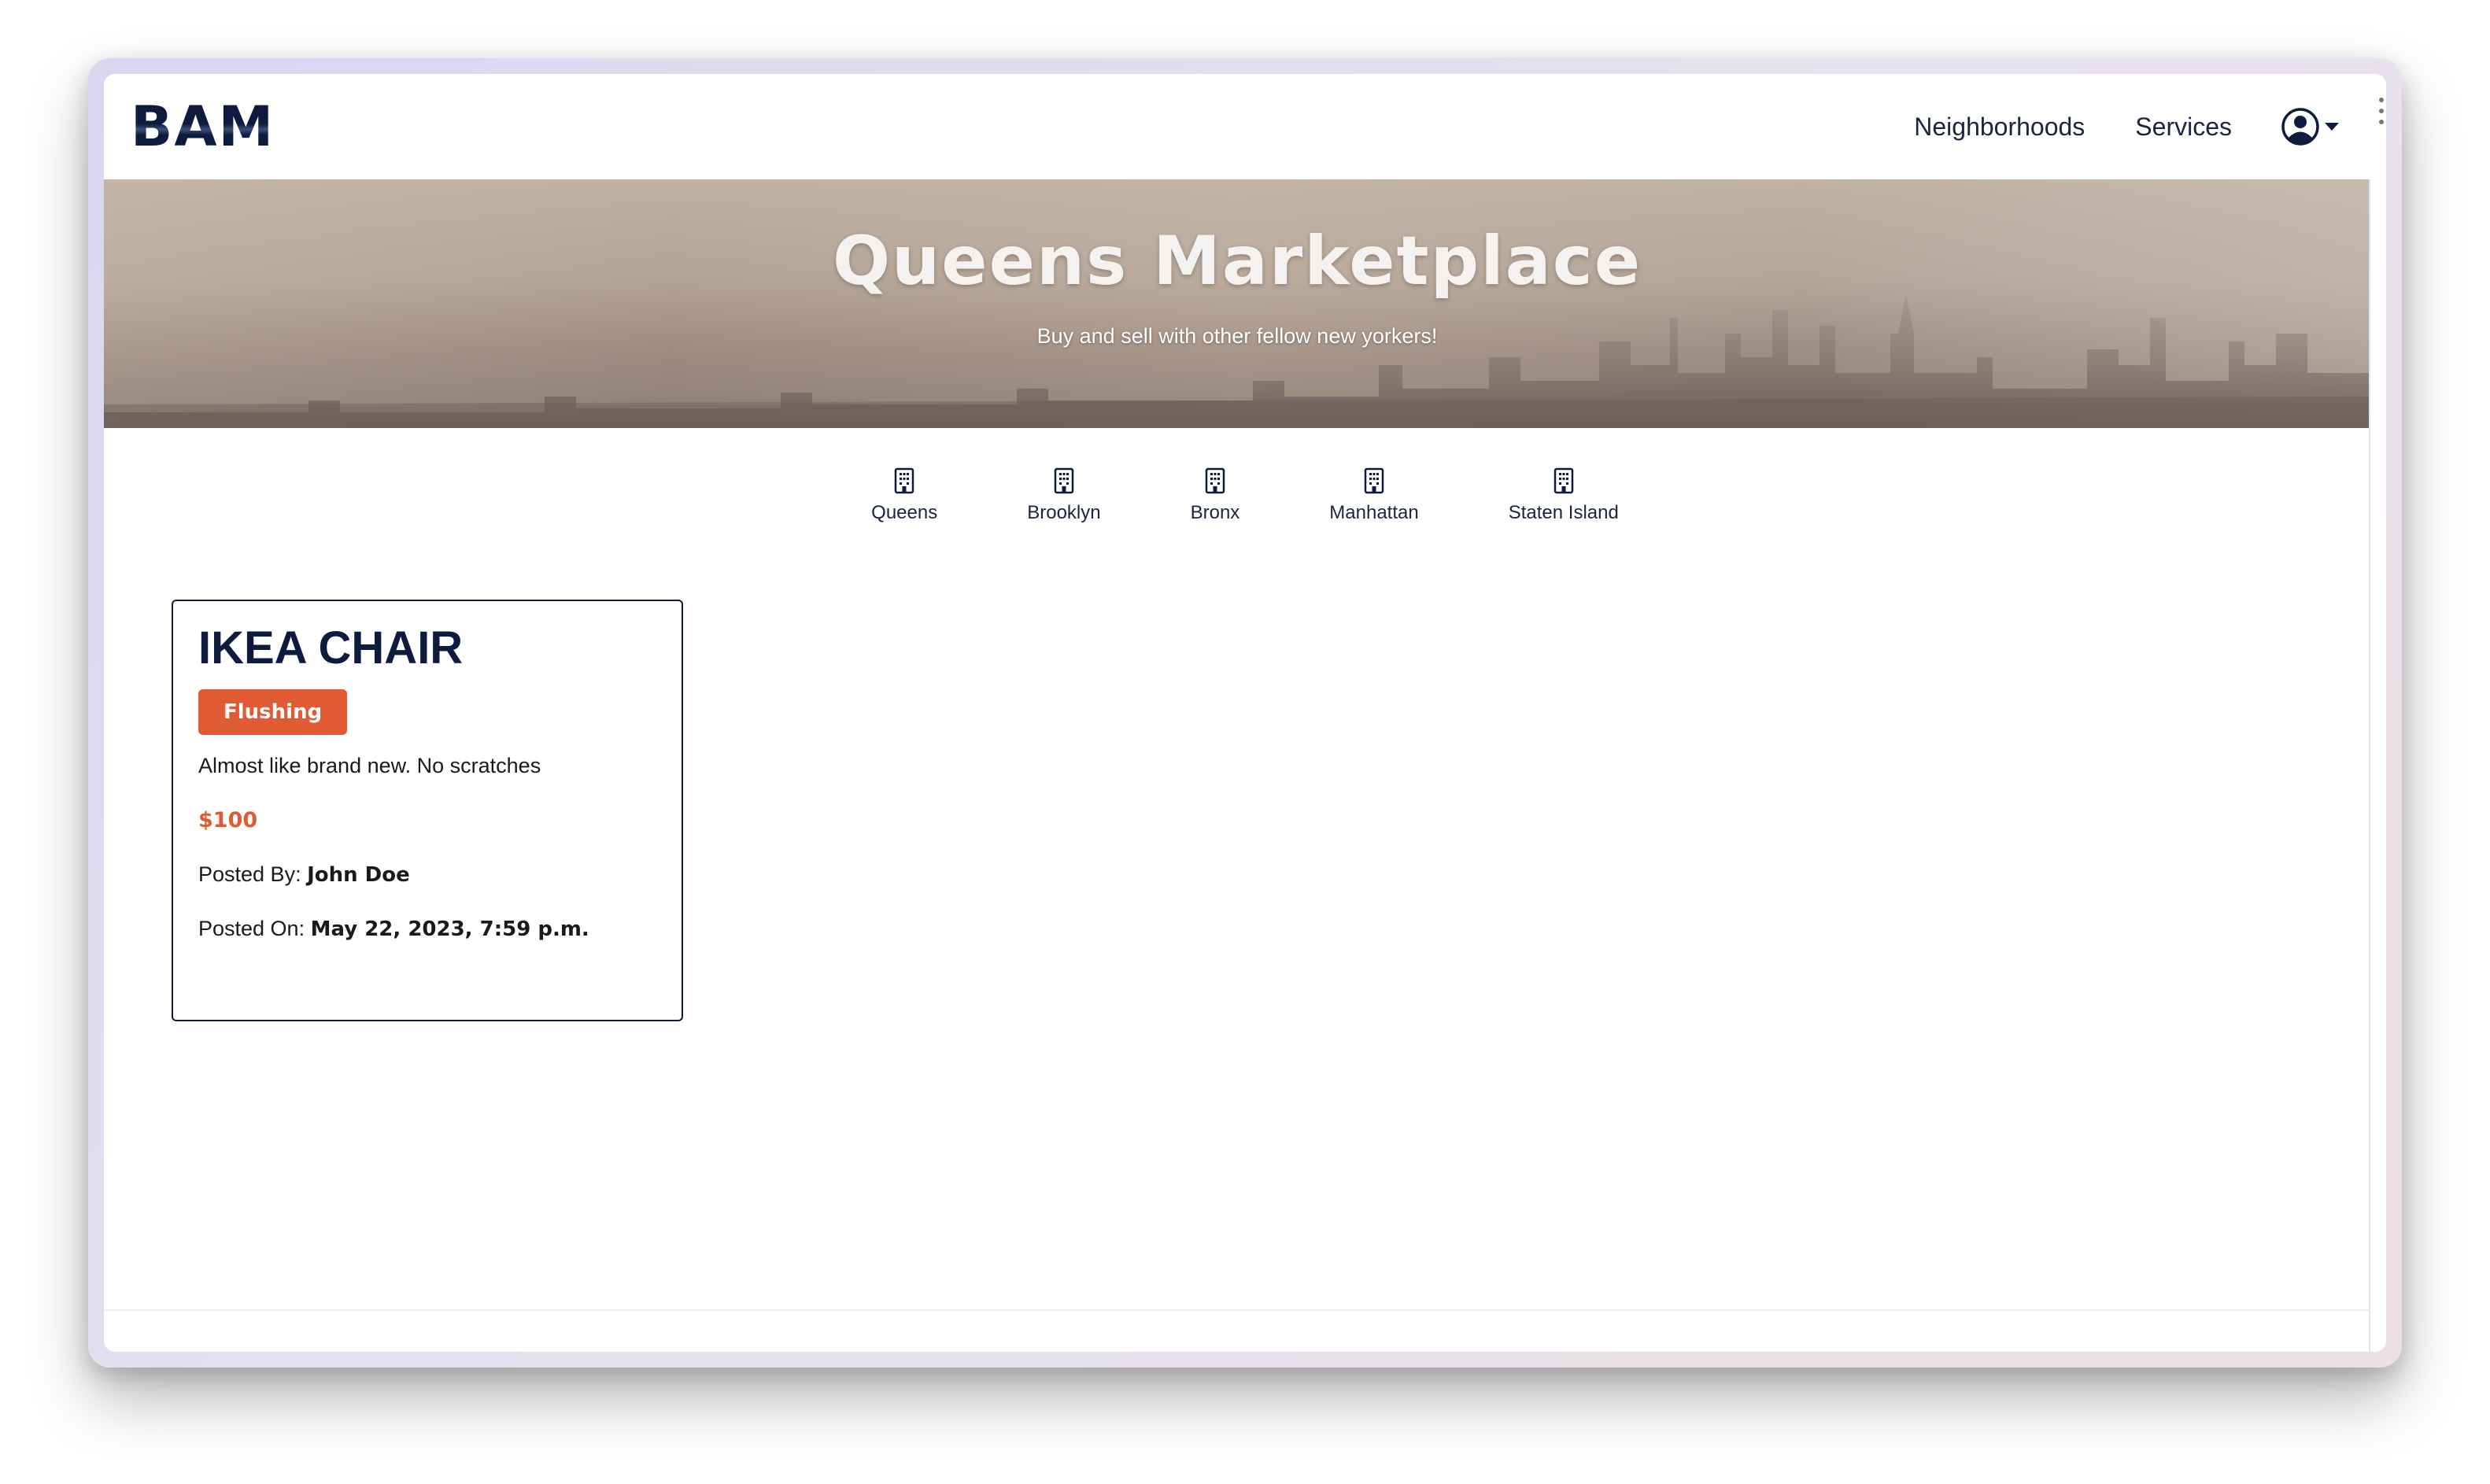  What do you see at coordinates (1245, 126) in the screenshot?
I see `navbar: BAM Neighborhoods Services` at bounding box center [1245, 126].